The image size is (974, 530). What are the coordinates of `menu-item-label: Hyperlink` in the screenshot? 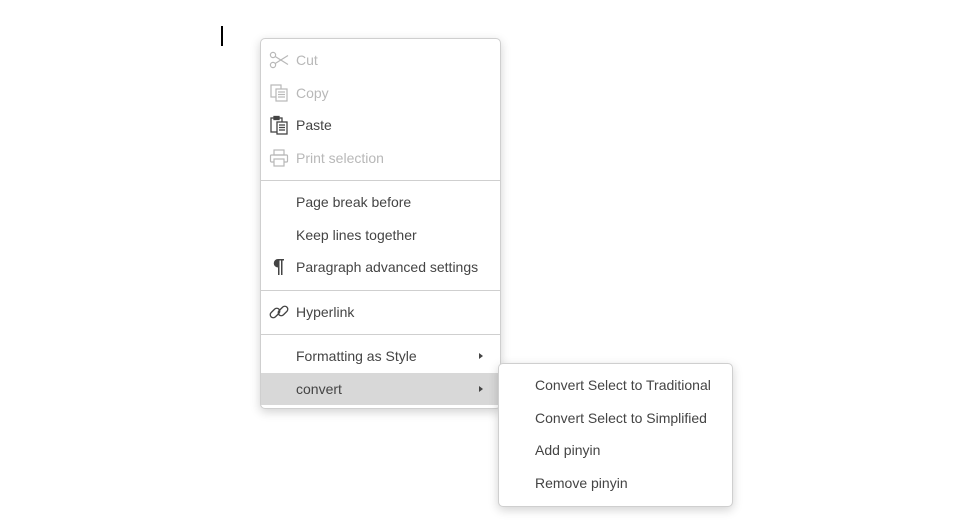 It's located at (325, 311).